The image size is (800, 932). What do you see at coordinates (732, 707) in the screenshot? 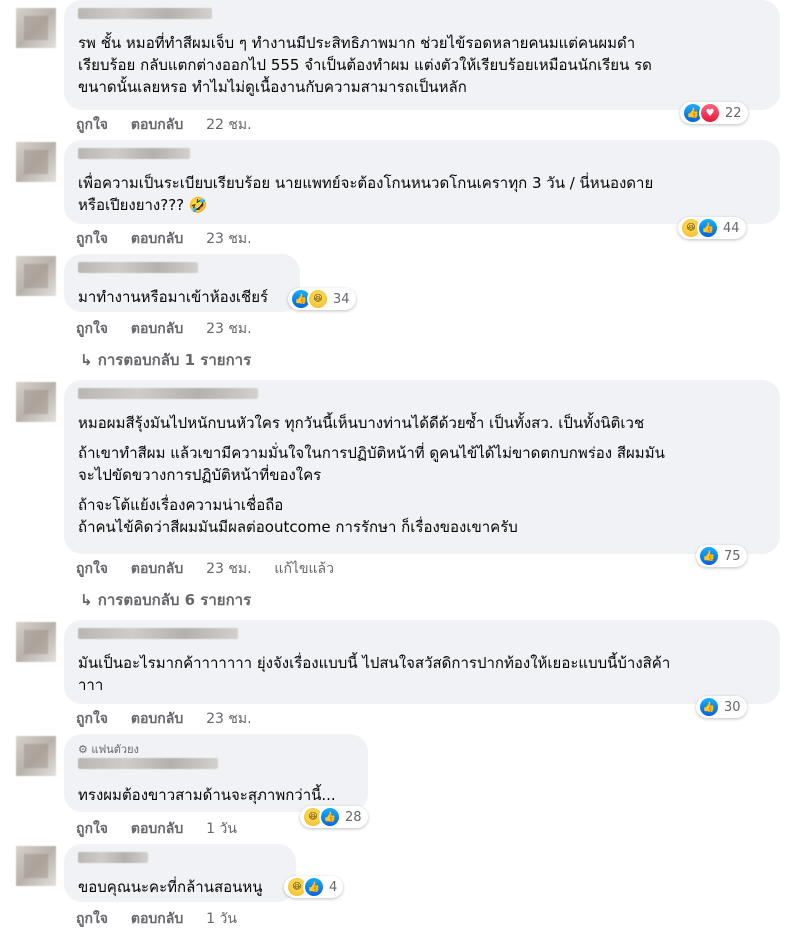
I see `reaction-count: 30` at bounding box center [732, 707].